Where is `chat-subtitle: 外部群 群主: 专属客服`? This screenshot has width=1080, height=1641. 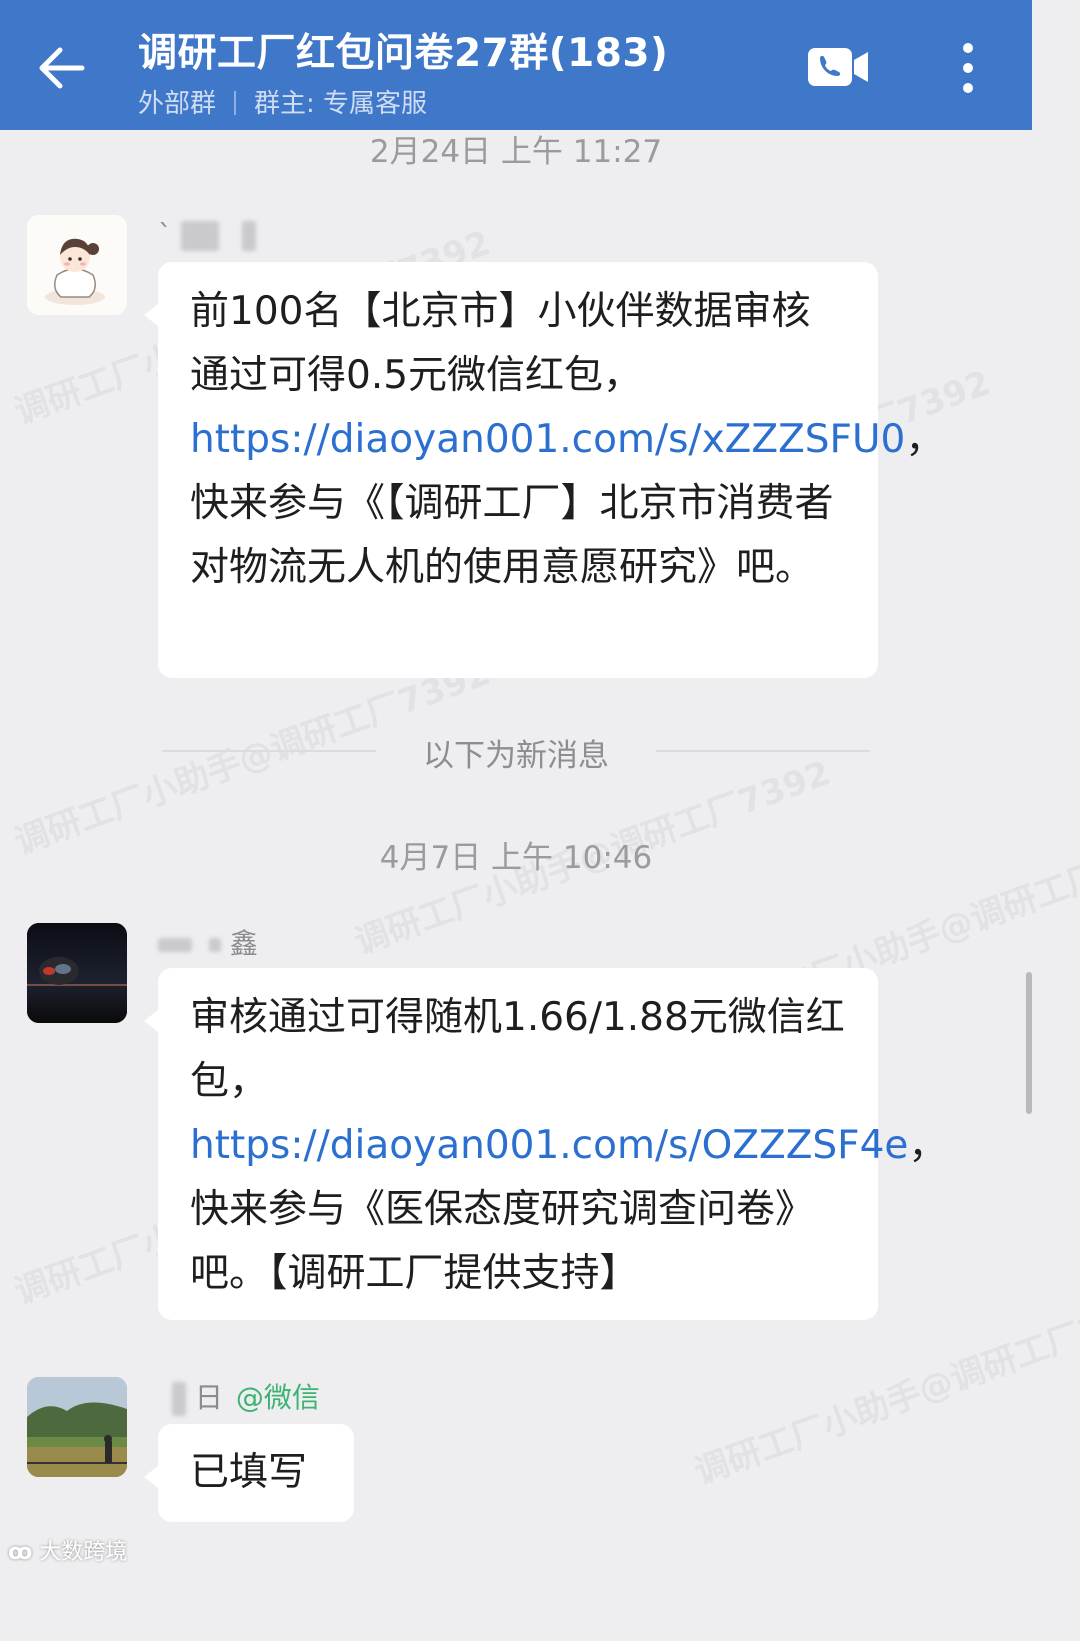
chat-subtitle: 外部群 群主: 专属客服 is located at coordinates (282, 101).